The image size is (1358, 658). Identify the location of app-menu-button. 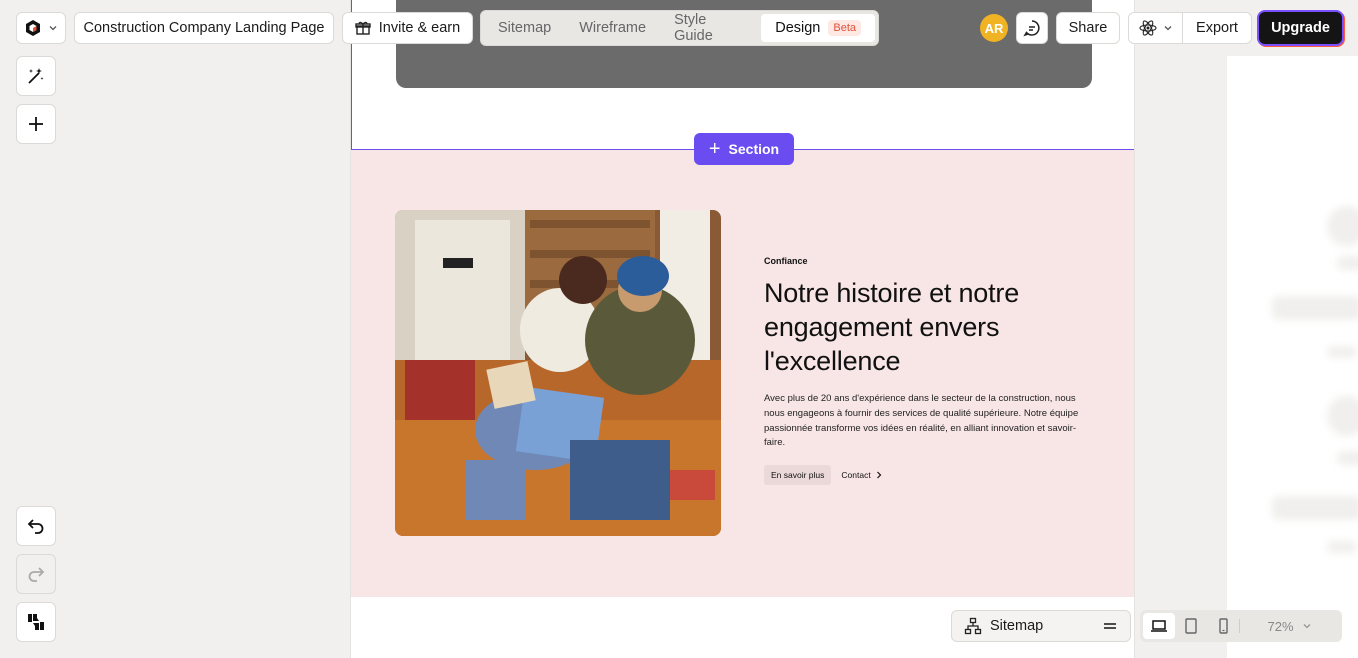
(41, 28).